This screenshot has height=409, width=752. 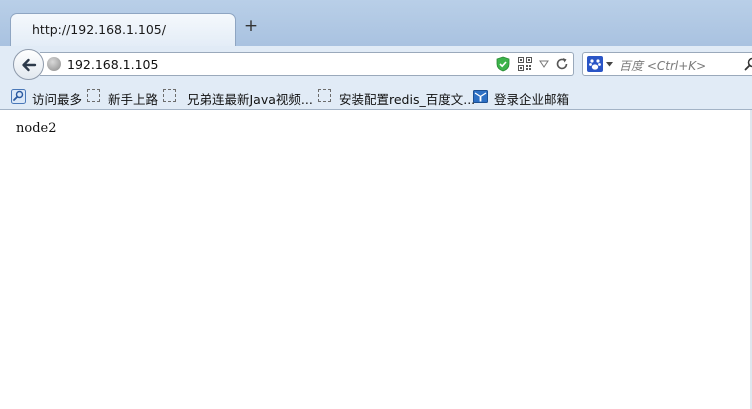 I want to click on mail-book-icon, so click(x=480, y=96).